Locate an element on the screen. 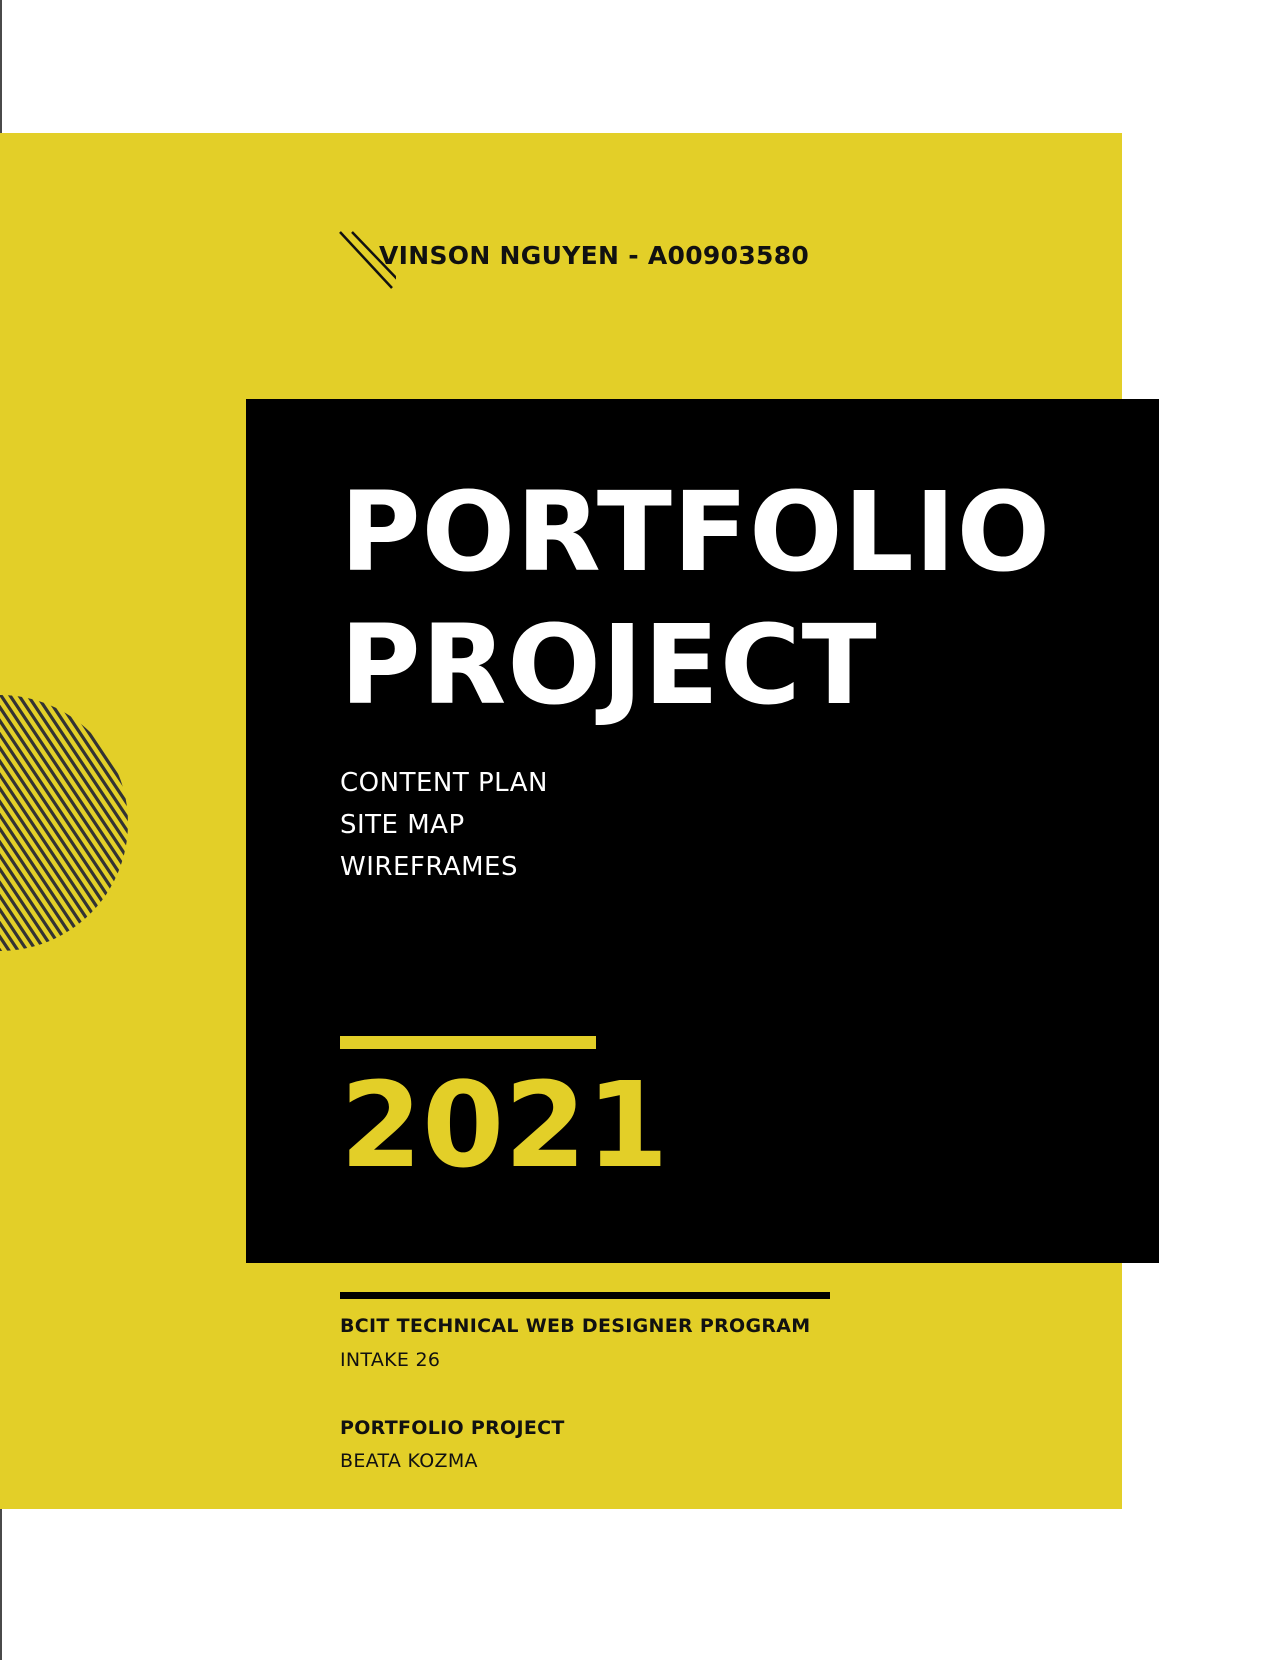  deliverables-list: CONTENT PLAN SITE MAP WIREFRAMES is located at coordinates (444, 825).